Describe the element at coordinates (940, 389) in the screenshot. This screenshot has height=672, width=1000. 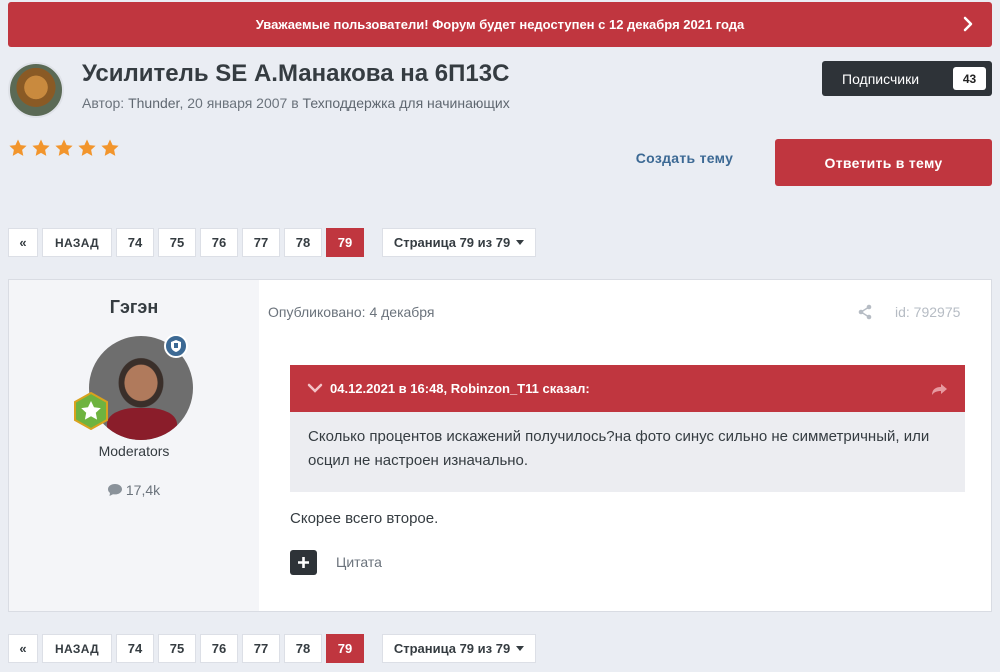
I see `share-arrow-icon` at that location.